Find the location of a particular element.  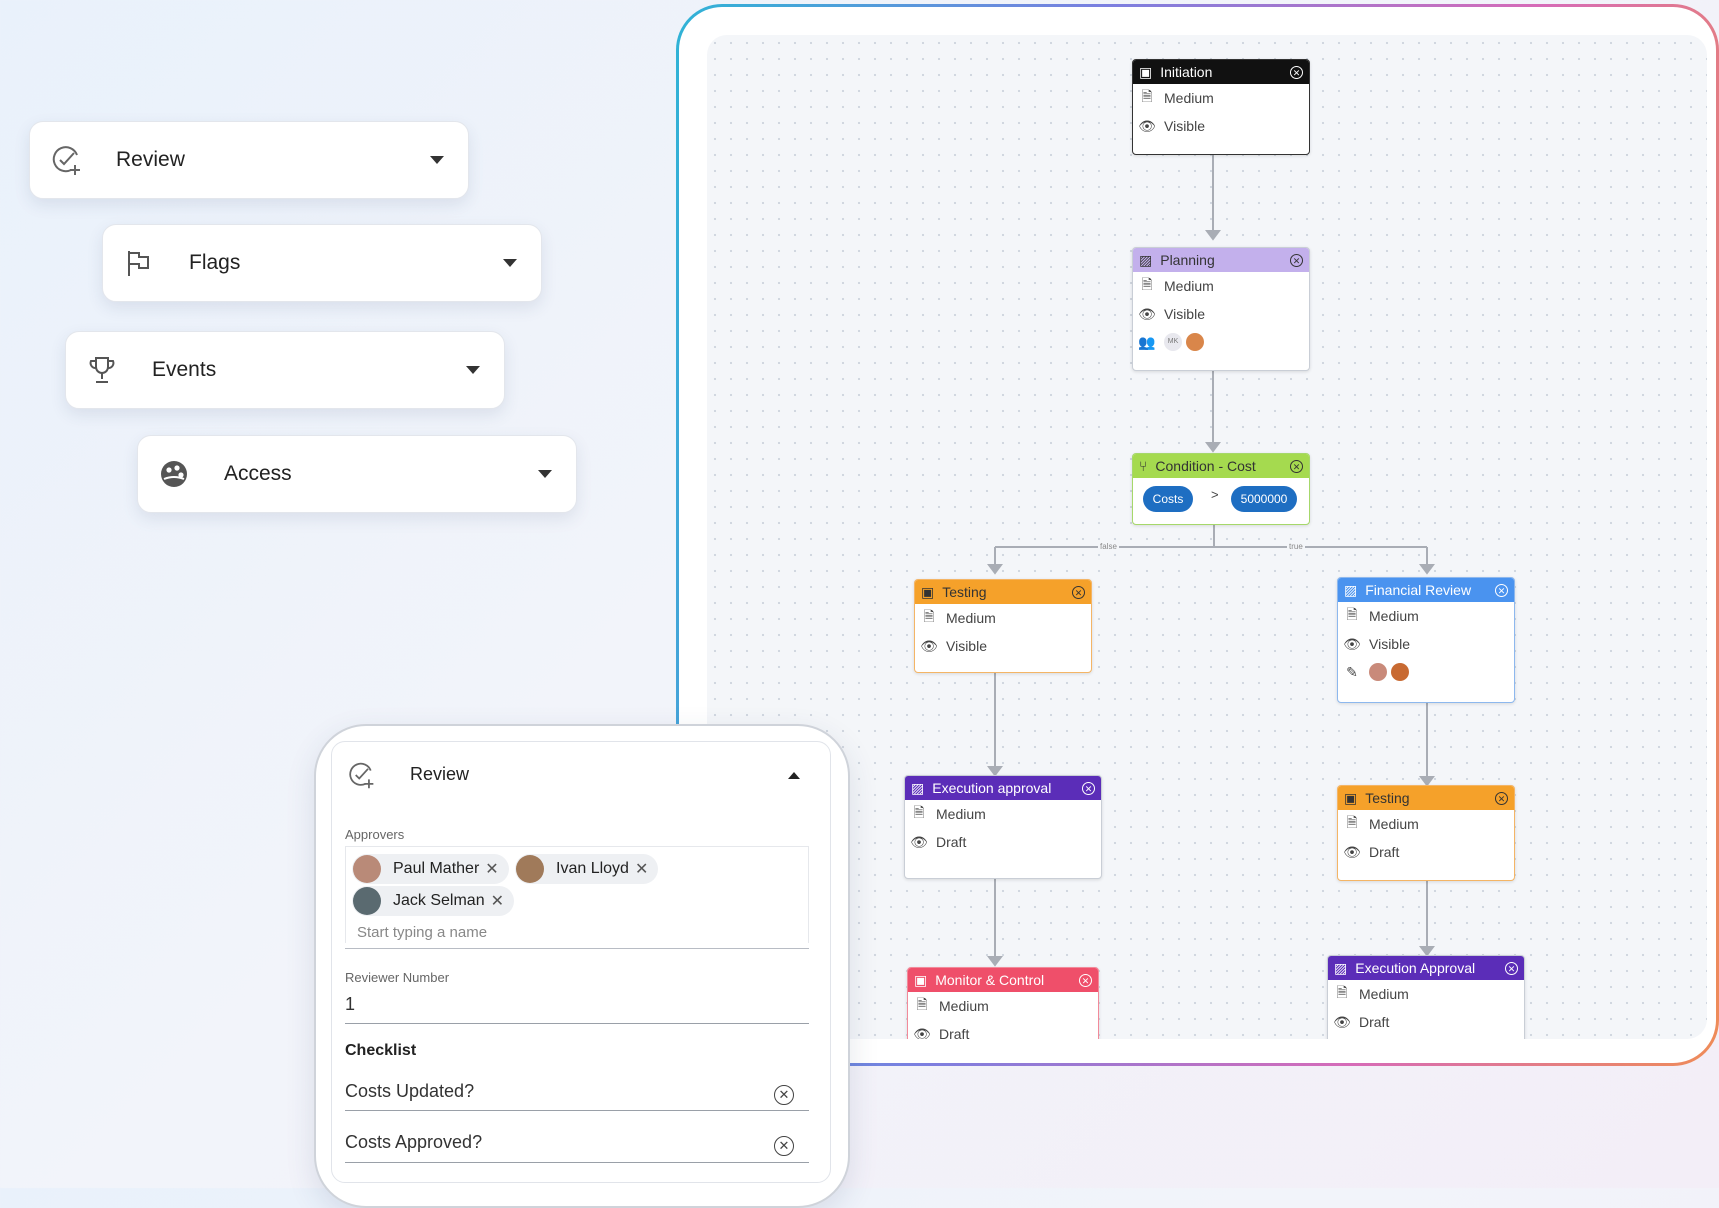

image-icon: ▨ is located at coordinates (1341, 967).